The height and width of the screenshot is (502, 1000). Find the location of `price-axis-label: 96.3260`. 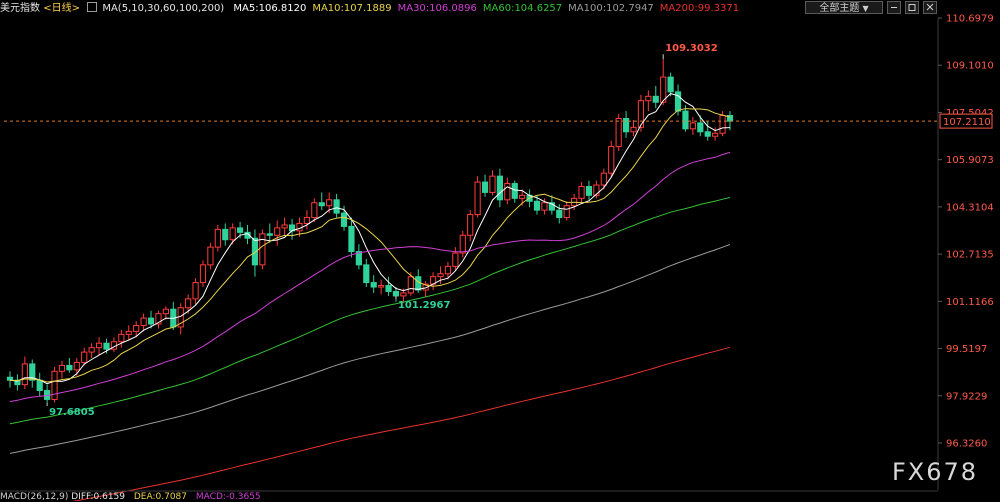

price-axis-label: 96.3260 is located at coordinates (966, 444).